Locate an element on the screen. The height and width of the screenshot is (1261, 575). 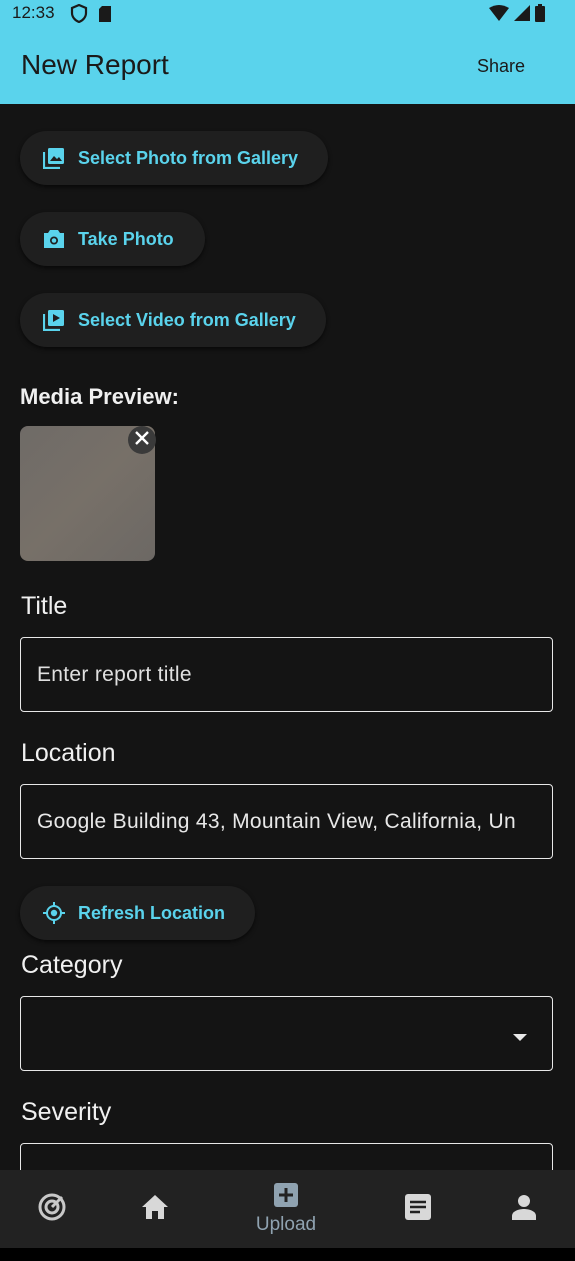
remove-media-button is located at coordinates (142, 440).